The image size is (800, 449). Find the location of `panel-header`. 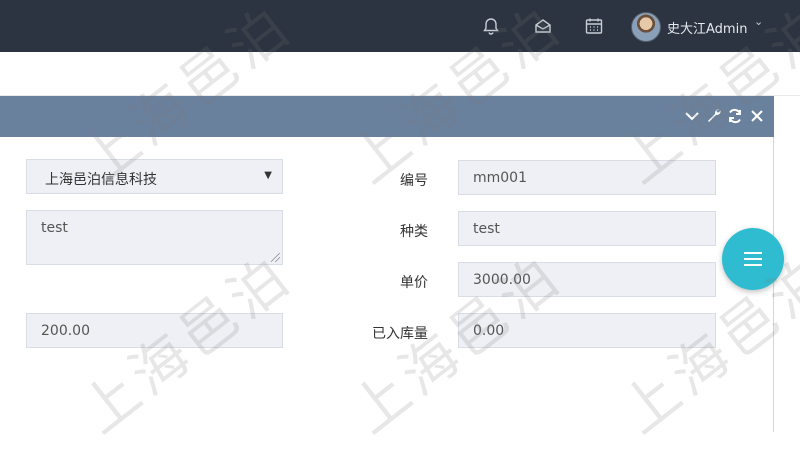

panel-header is located at coordinates (387, 116).